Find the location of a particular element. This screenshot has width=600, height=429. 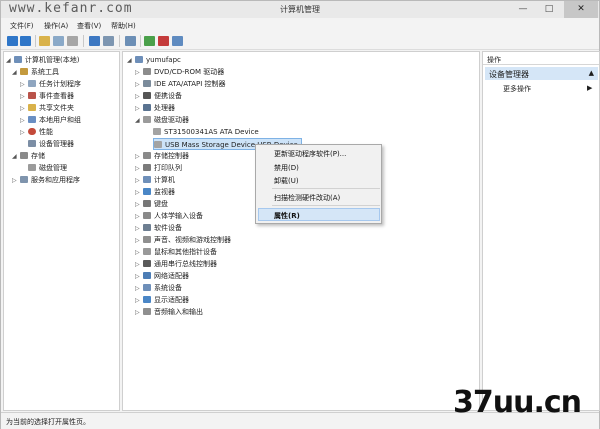

menu-separator is located at coordinates (326, 188).